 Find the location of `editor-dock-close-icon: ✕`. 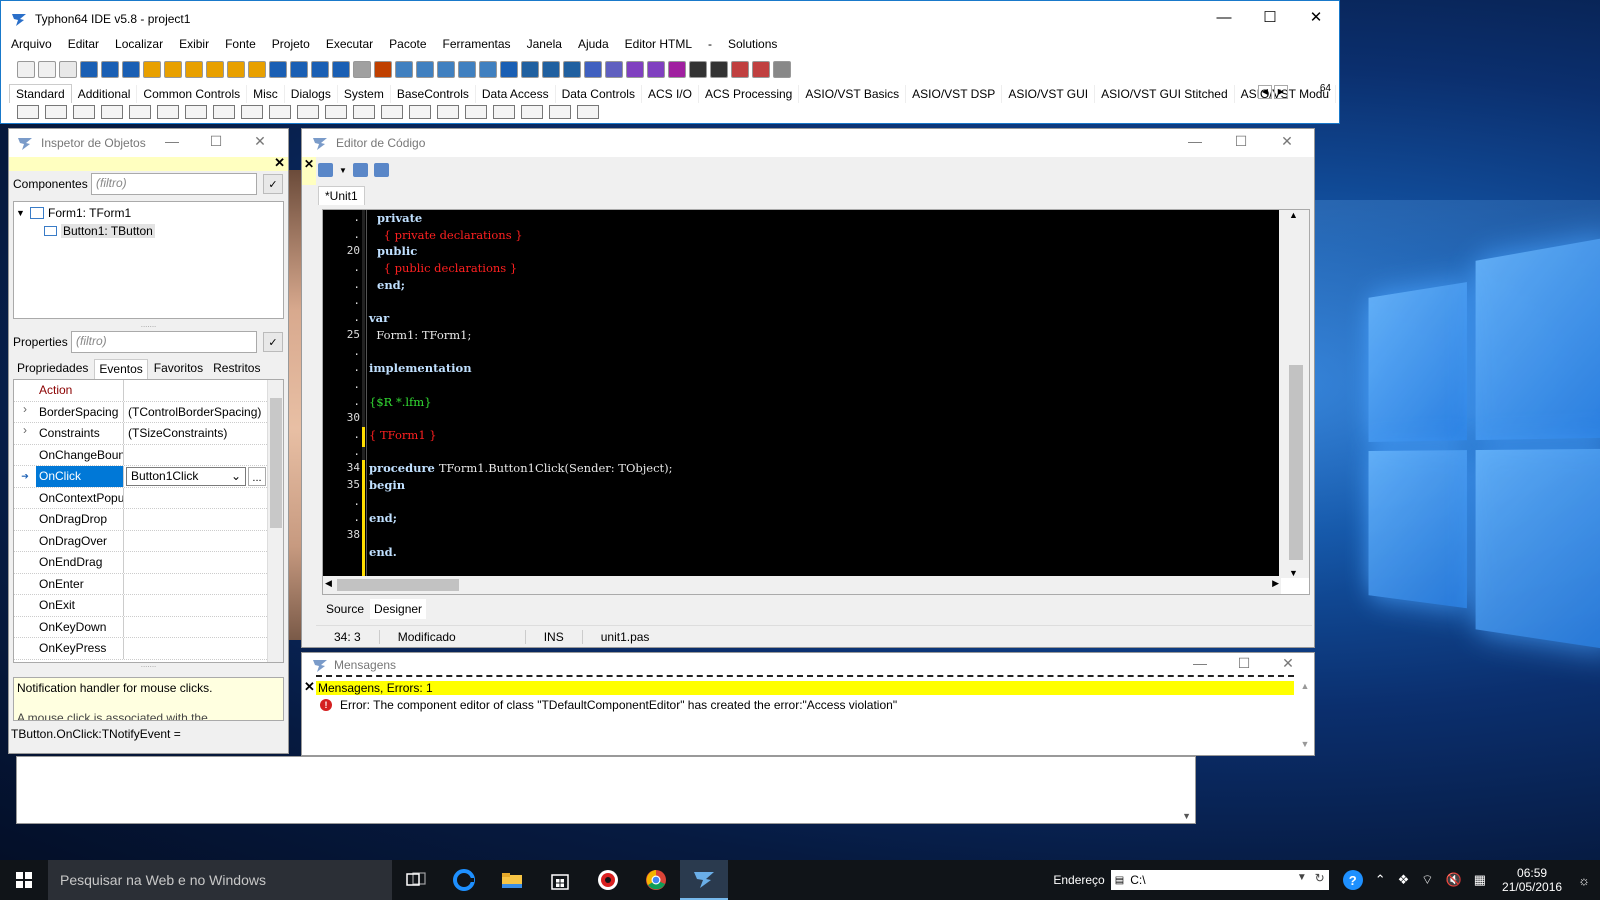

editor-dock-close-icon: ✕ is located at coordinates (309, 164).